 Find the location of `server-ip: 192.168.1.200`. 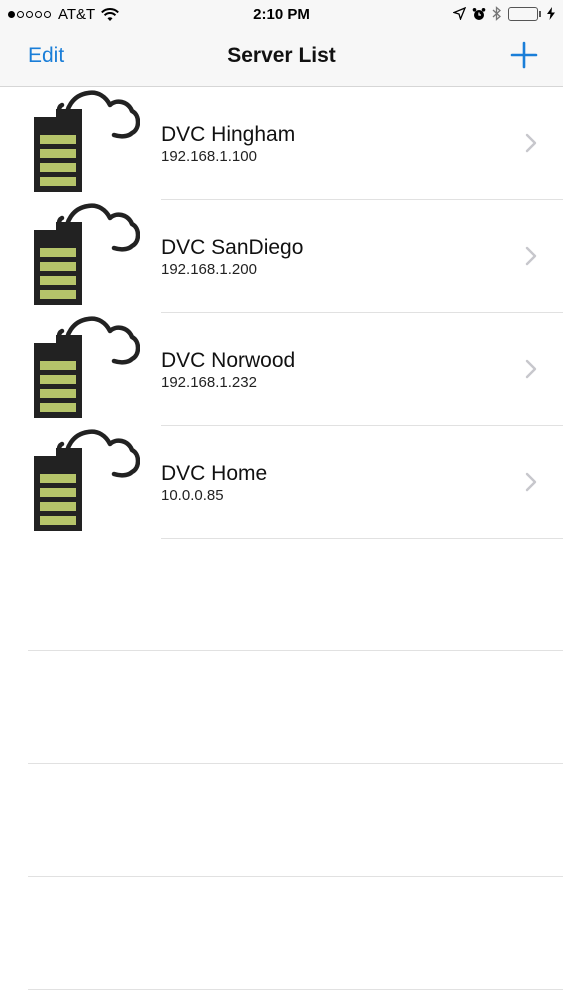

server-ip: 192.168.1.200 is located at coordinates (209, 269).